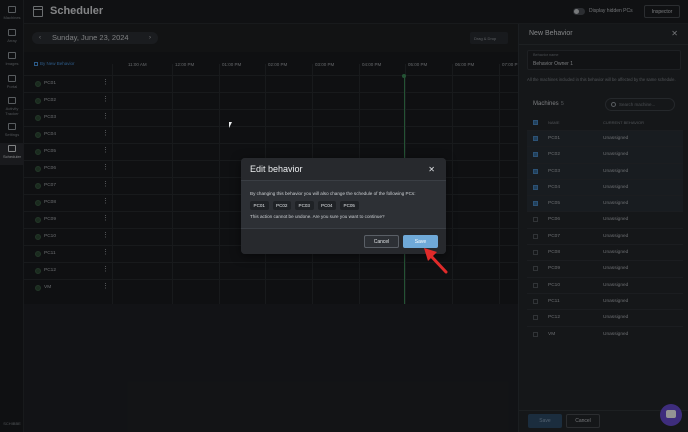 This screenshot has height=432, width=688. What do you see at coordinates (259, 205) in the screenshot?
I see `pc-chip: PC01` at bounding box center [259, 205].